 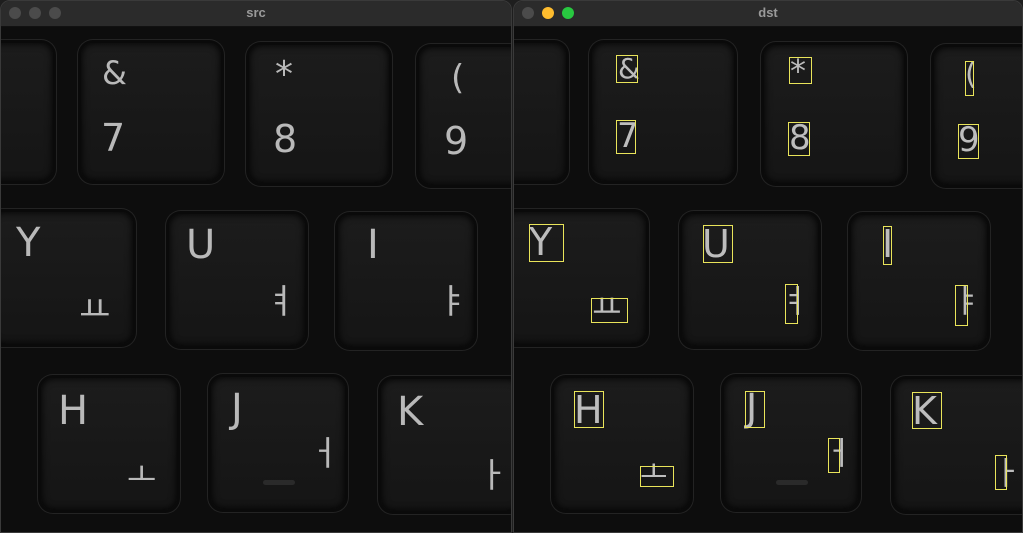 What do you see at coordinates (281, 302) in the screenshot?
I see `glyph-hangul-yeo: ㅕ` at bounding box center [281, 302].